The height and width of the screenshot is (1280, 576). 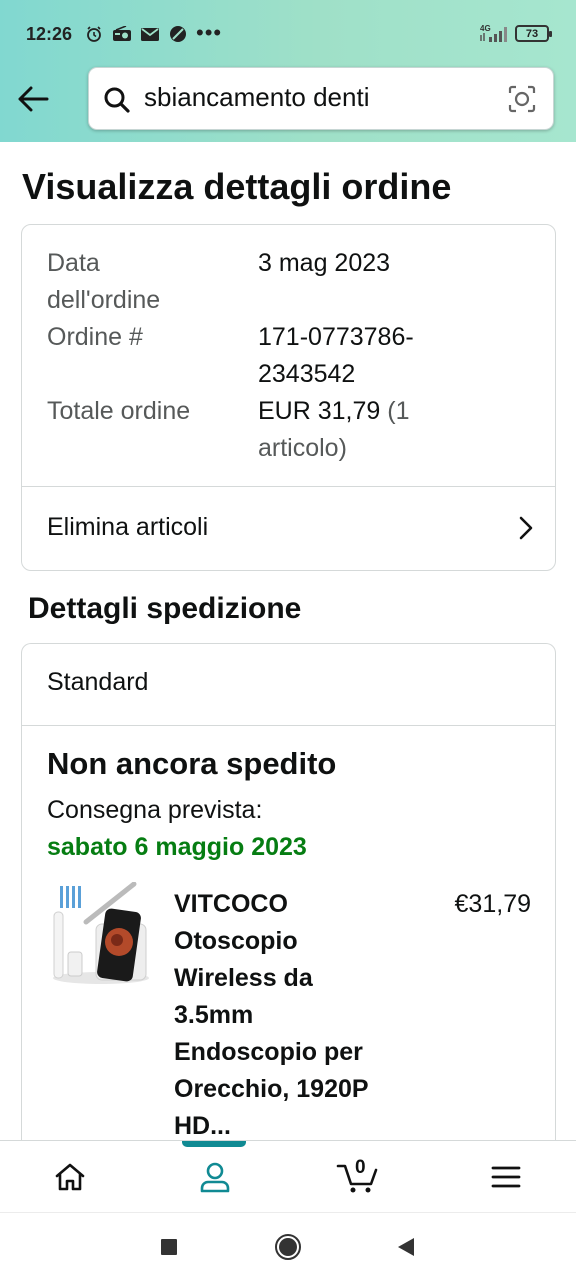 I want to click on home-system-button, so click(x=288, y=1247).